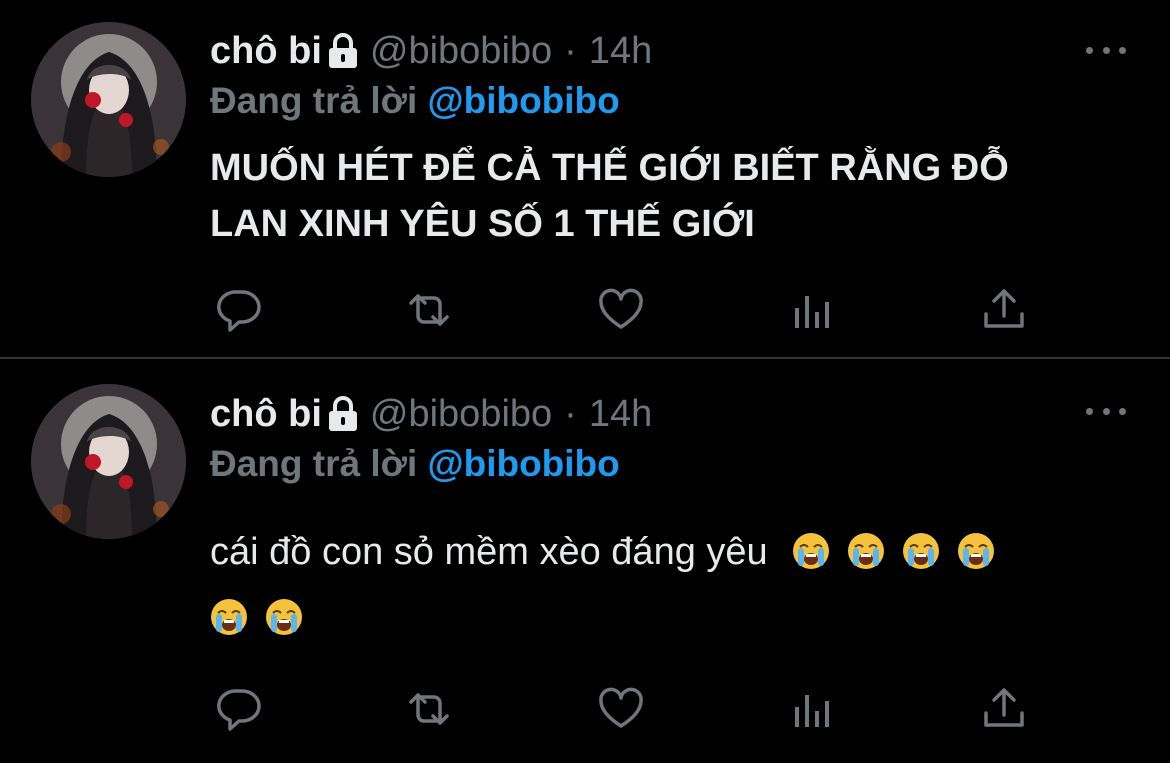 The height and width of the screenshot is (763, 1170). I want to click on tweet-text-line: LAN XINH YÊU SỐ 1 THẾ GIỚI, so click(482, 224).